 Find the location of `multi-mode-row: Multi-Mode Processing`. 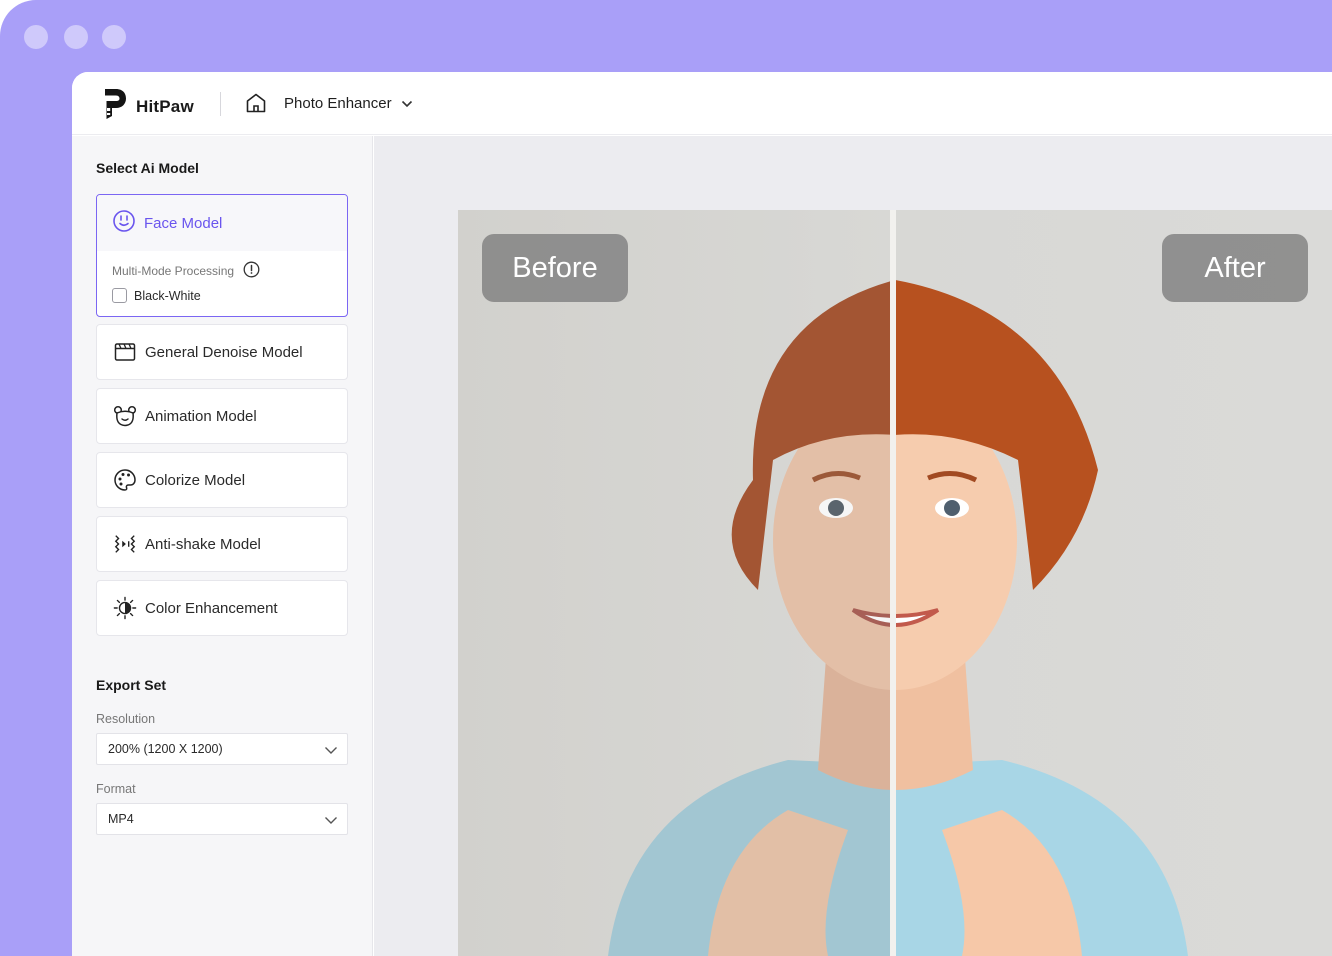

multi-mode-row: Multi-Mode Processing is located at coordinates (186, 271).